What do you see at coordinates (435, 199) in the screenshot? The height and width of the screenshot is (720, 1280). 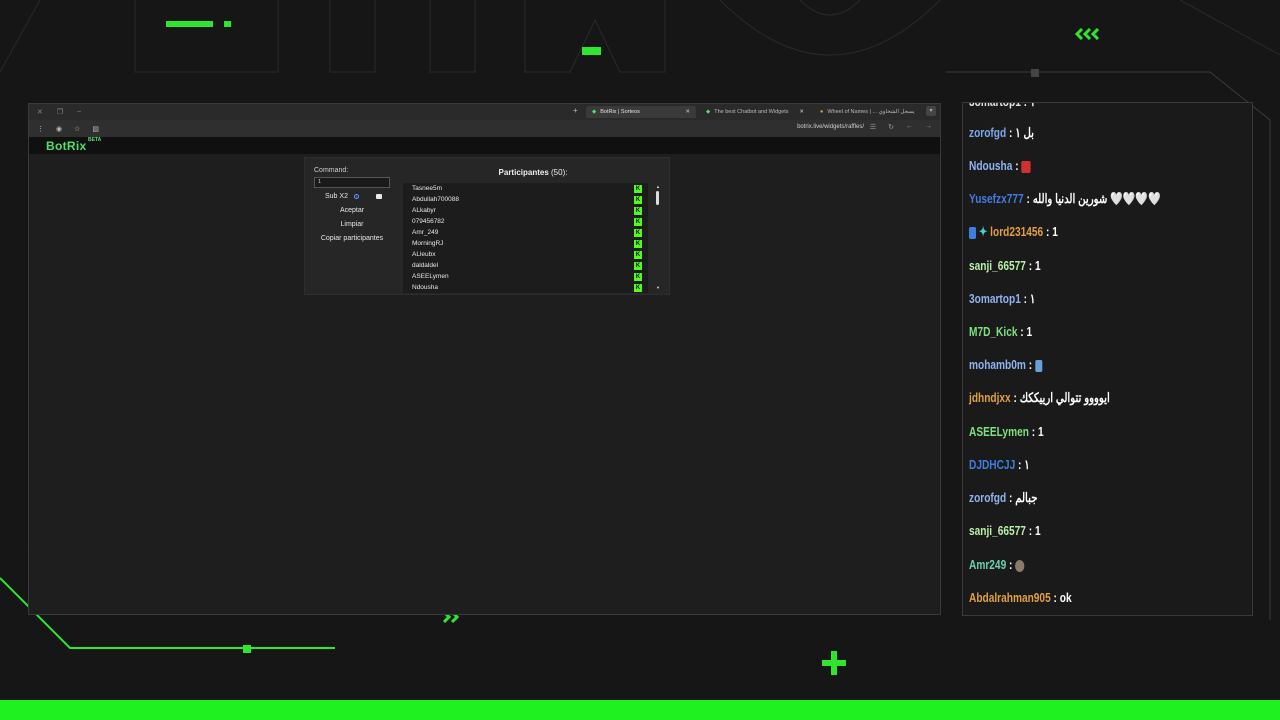 I see `participant-name: Abdullah700088` at bounding box center [435, 199].